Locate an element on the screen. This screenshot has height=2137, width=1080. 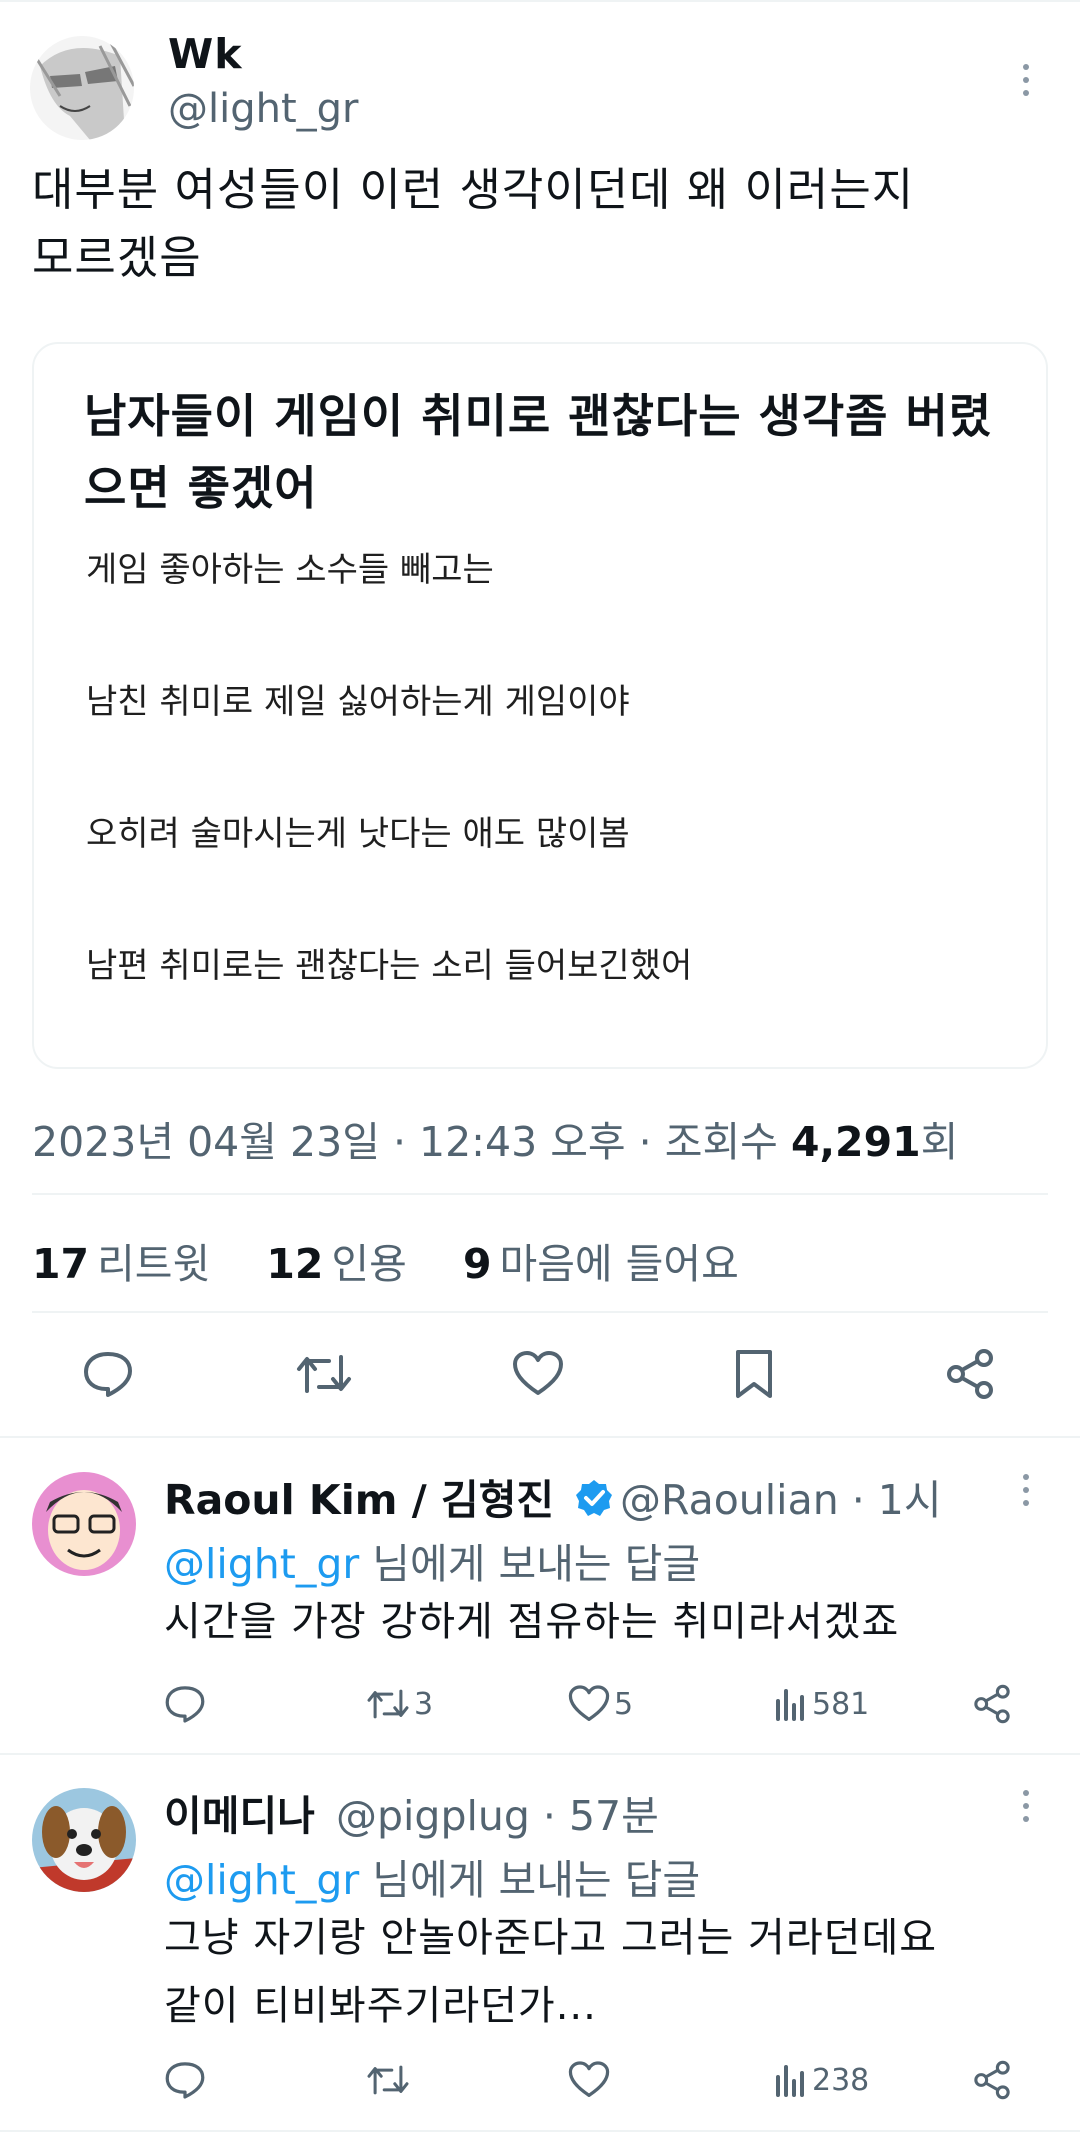
card-line: 남친 취미로 제일 싫어하는게 게임이야 is located at coordinates (358, 702).